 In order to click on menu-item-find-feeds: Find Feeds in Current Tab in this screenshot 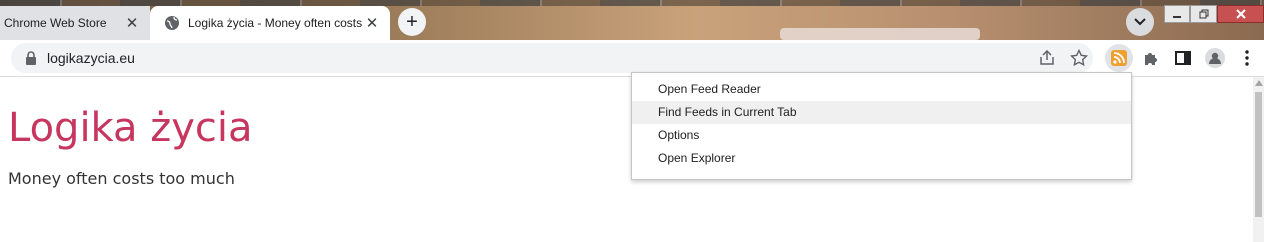, I will do `click(881, 112)`.